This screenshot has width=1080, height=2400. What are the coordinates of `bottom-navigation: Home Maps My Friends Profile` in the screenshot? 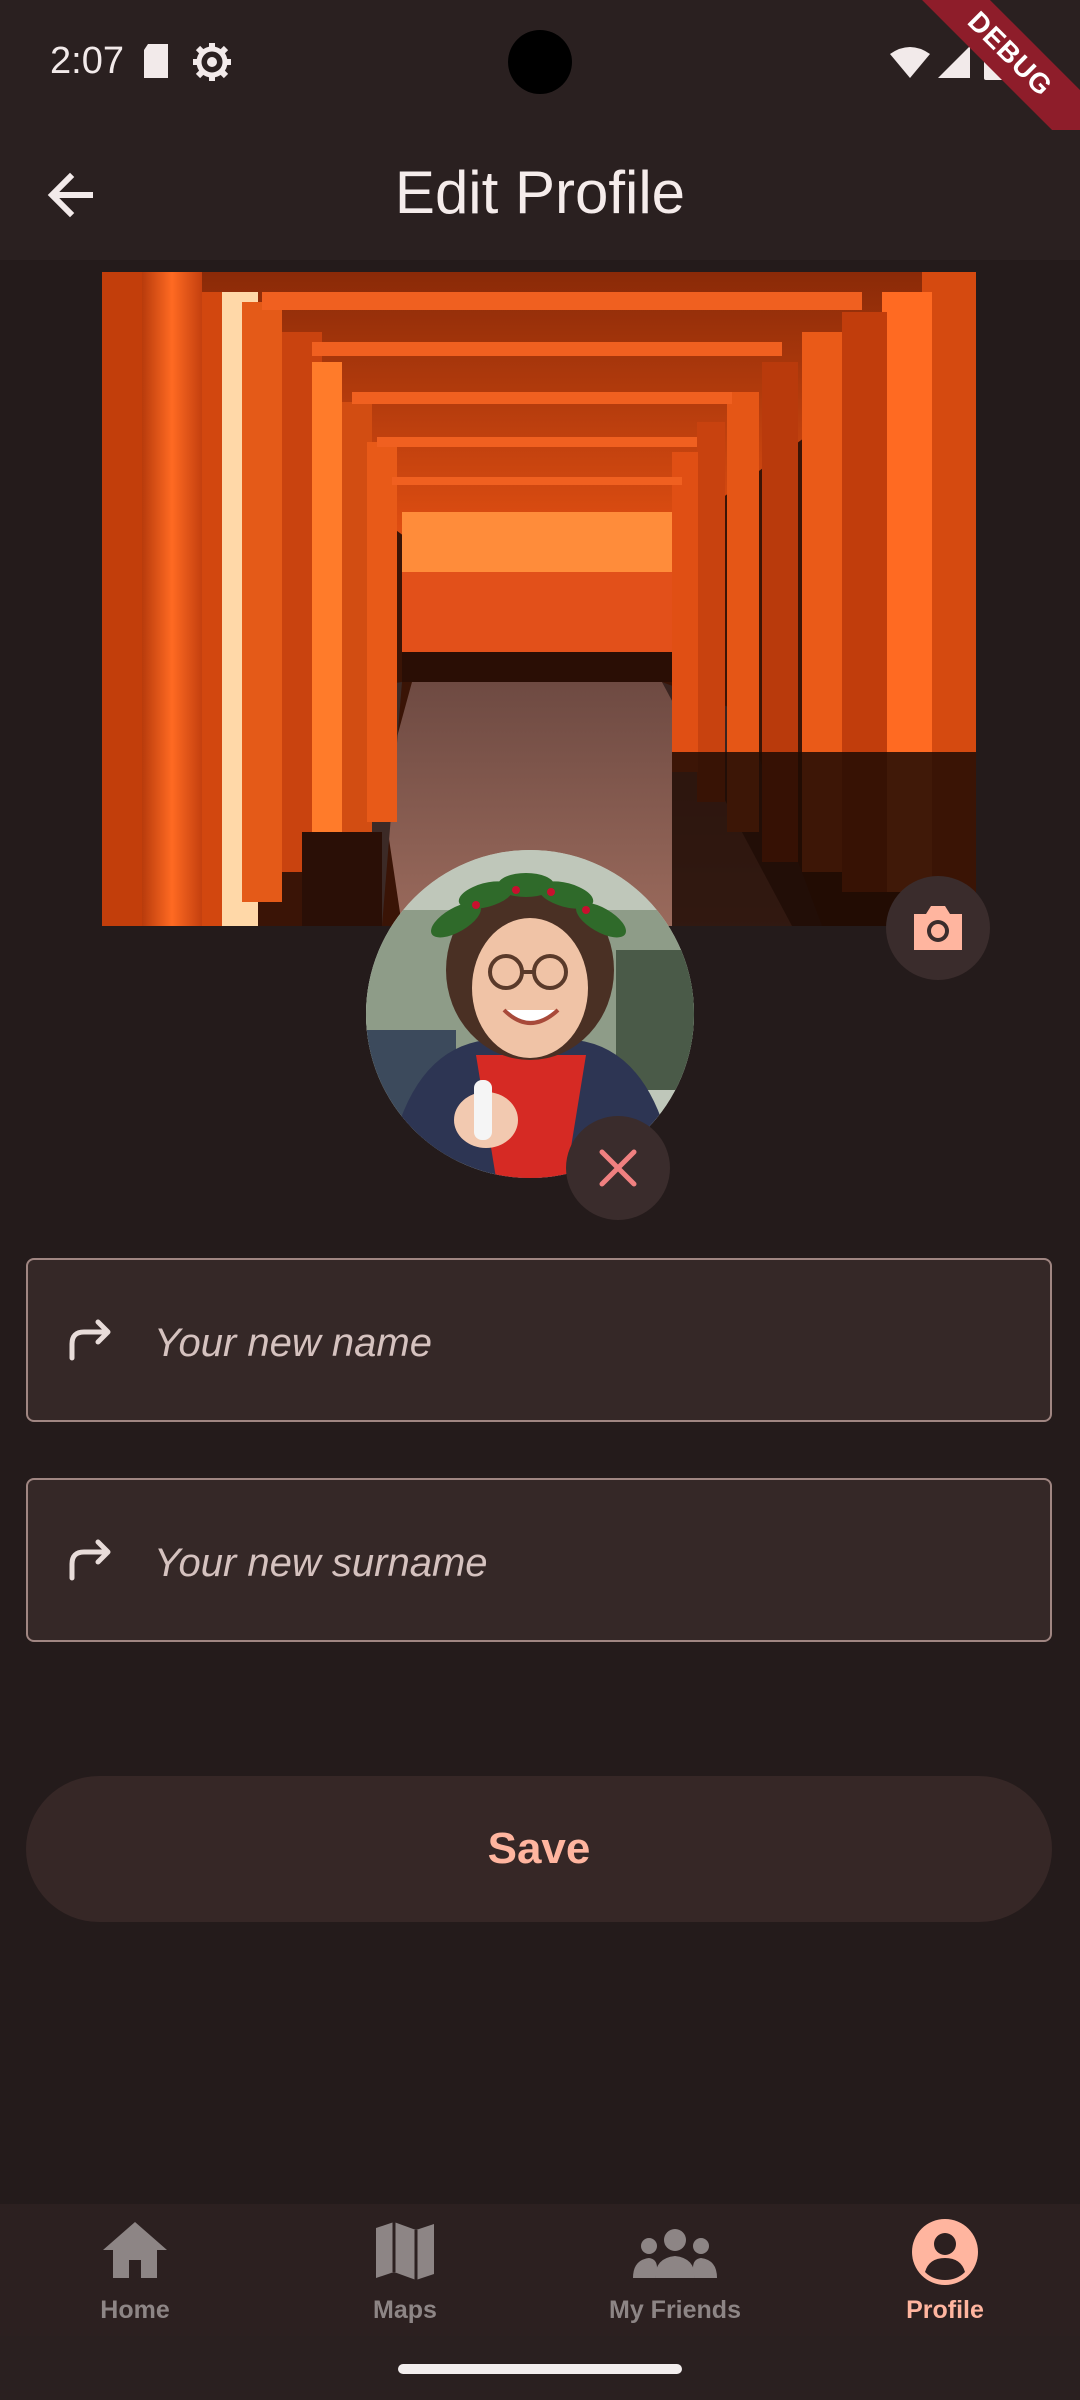 It's located at (540, 2270).